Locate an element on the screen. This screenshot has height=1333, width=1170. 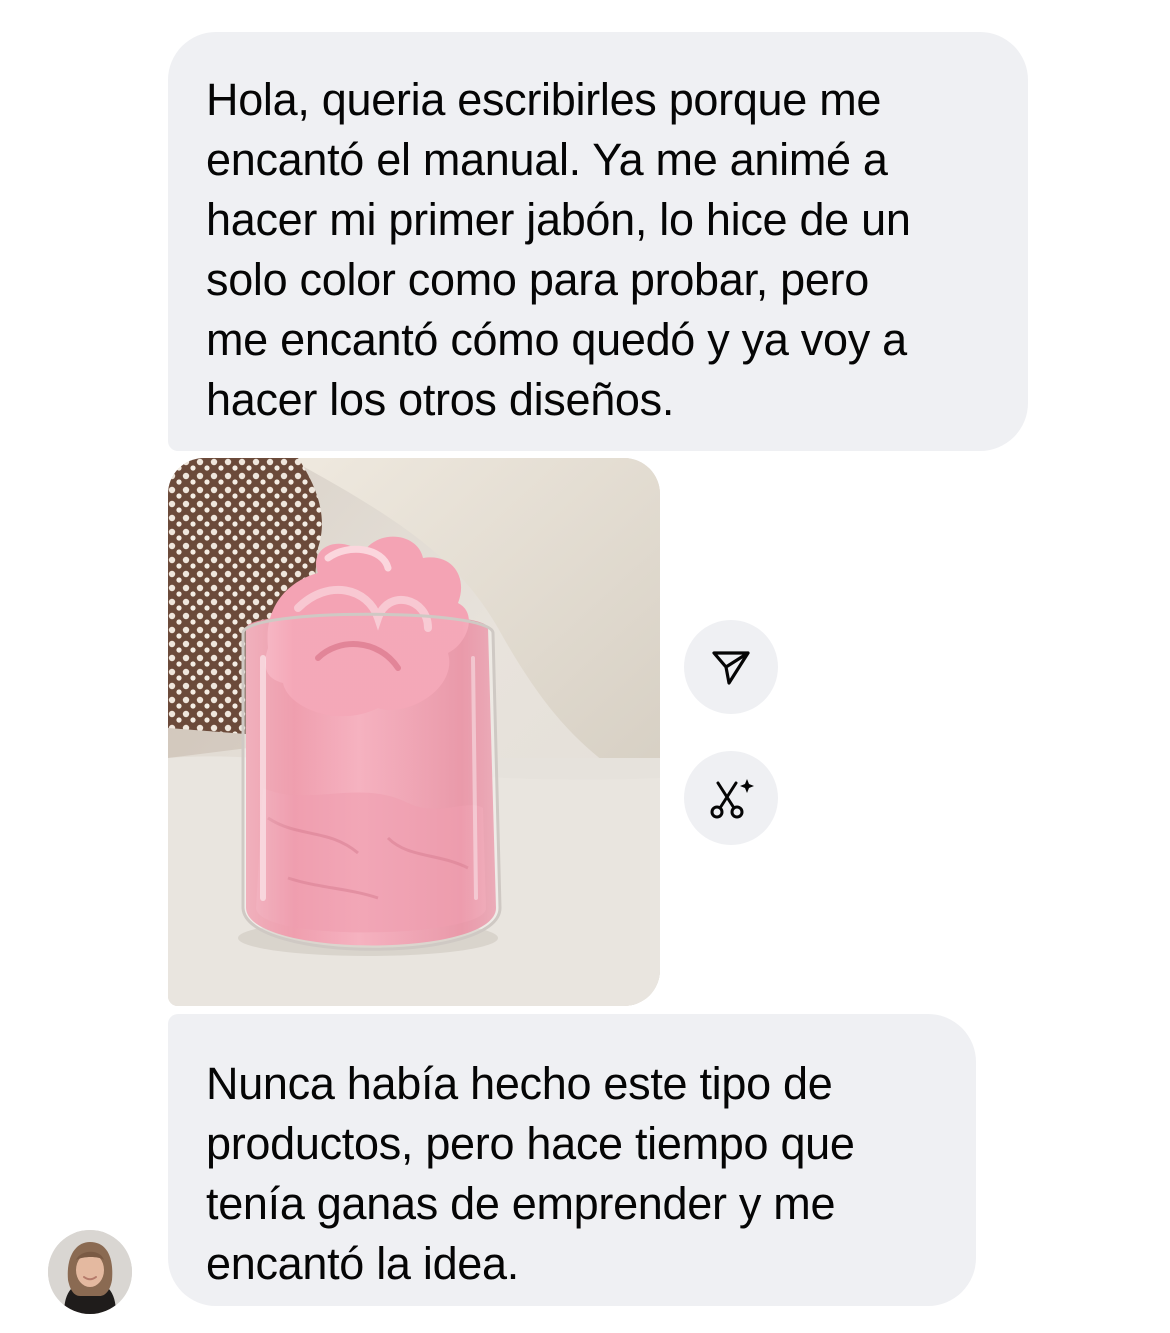
message-line: hacer los otros diseños. is located at coordinates (440, 399).